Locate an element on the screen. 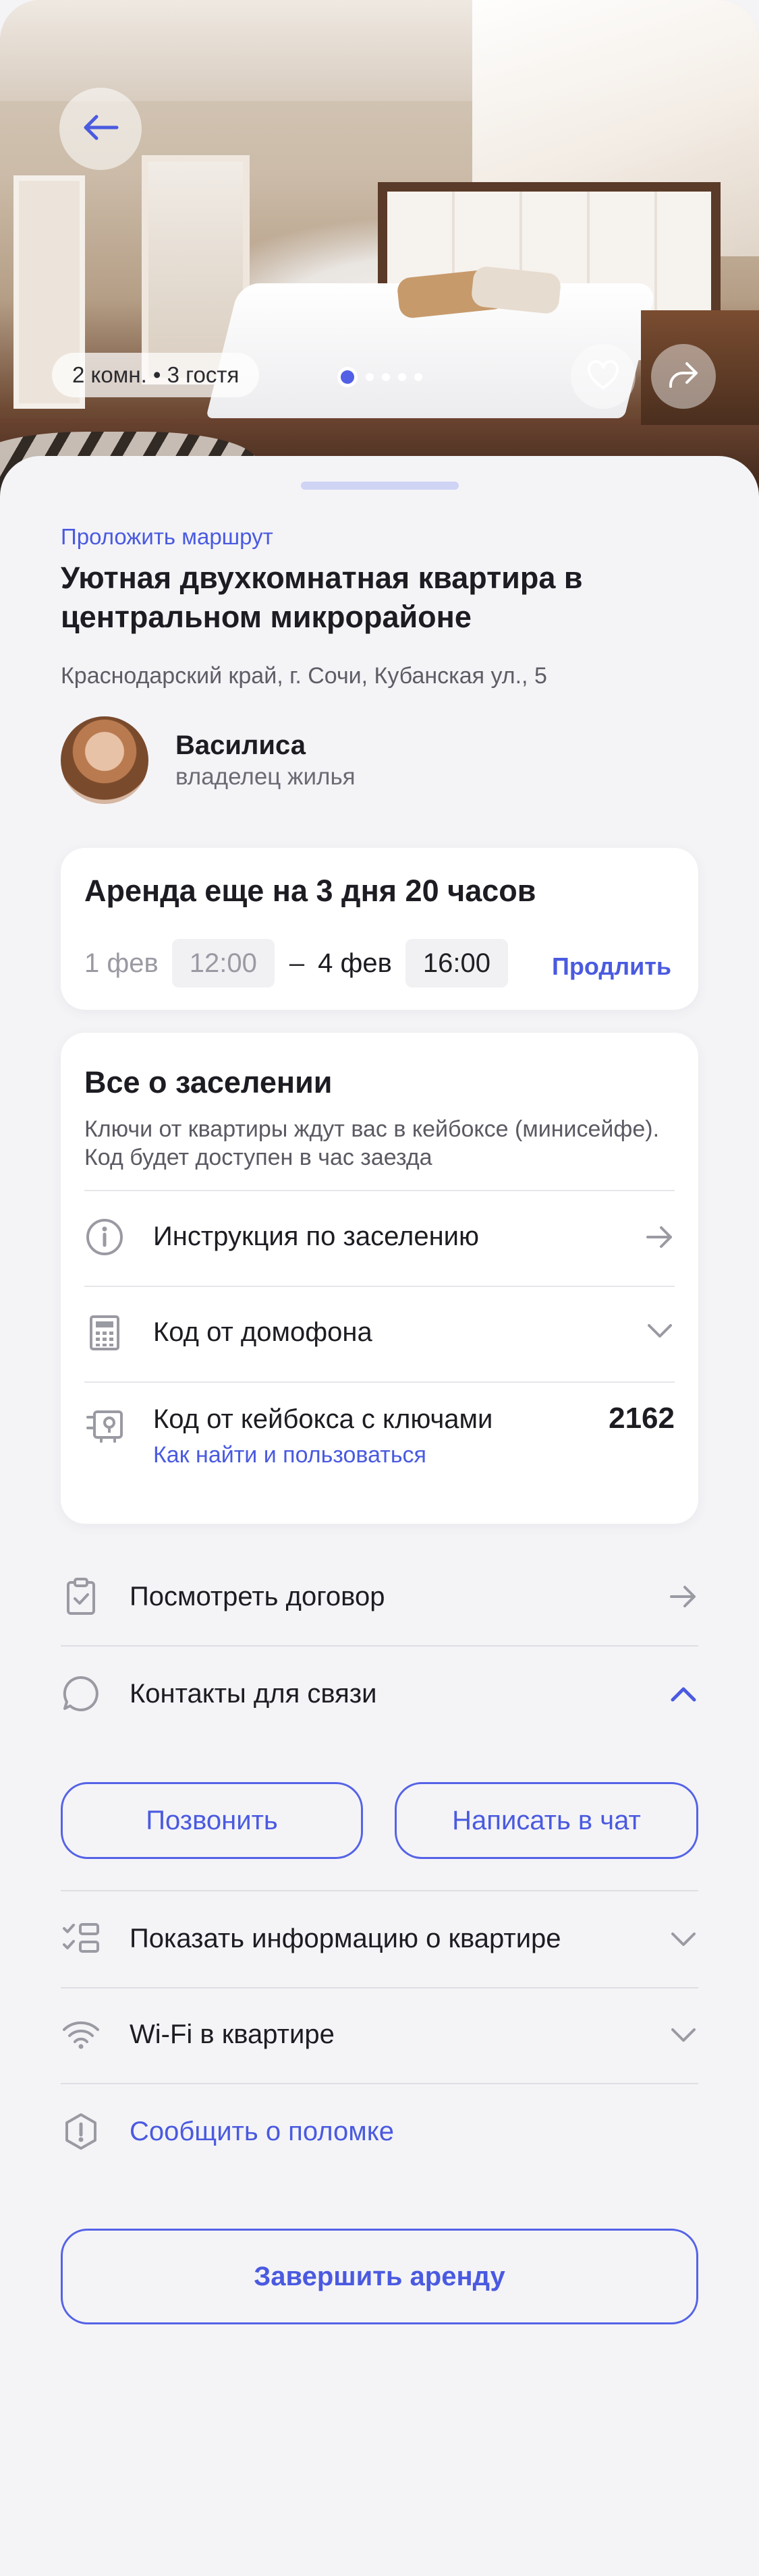 This screenshot has width=759, height=2576. host-text: Василиса владелец жилья is located at coordinates (265, 760).